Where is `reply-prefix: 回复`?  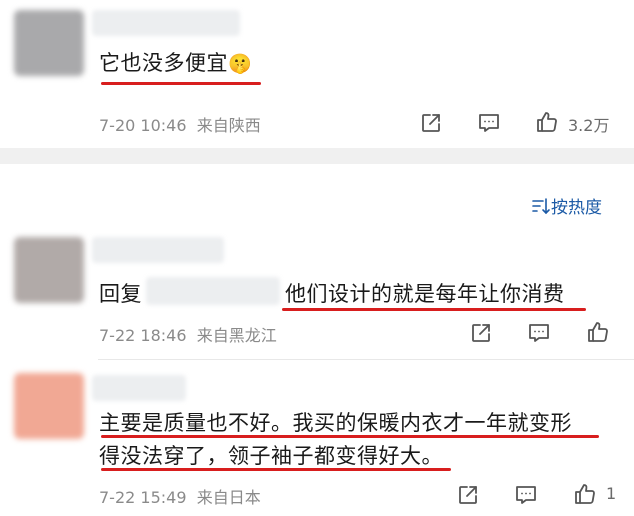
reply-prefix: 回复 is located at coordinates (120, 294).